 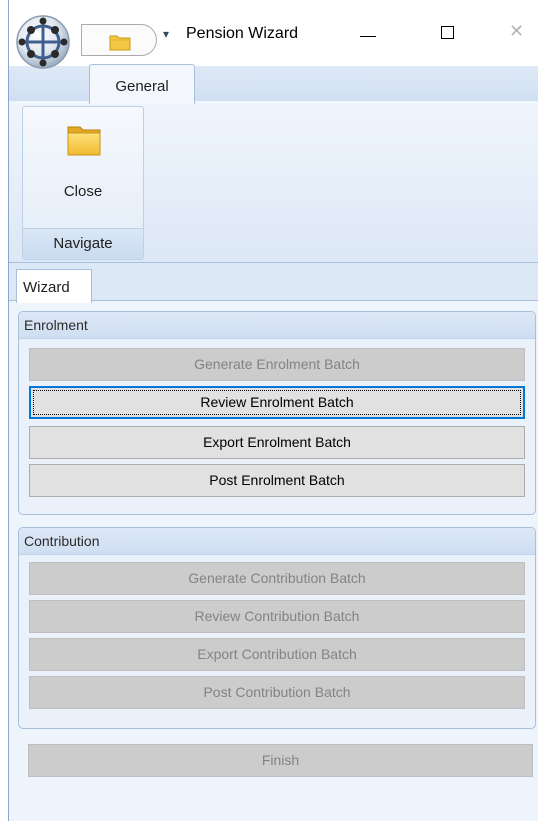 I want to click on minimize-icon, so click(x=368, y=36).